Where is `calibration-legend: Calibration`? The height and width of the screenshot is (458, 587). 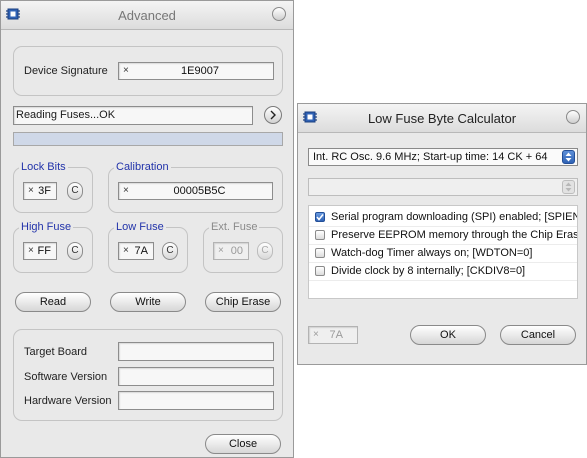
calibration-legend: Calibration is located at coordinates (142, 167).